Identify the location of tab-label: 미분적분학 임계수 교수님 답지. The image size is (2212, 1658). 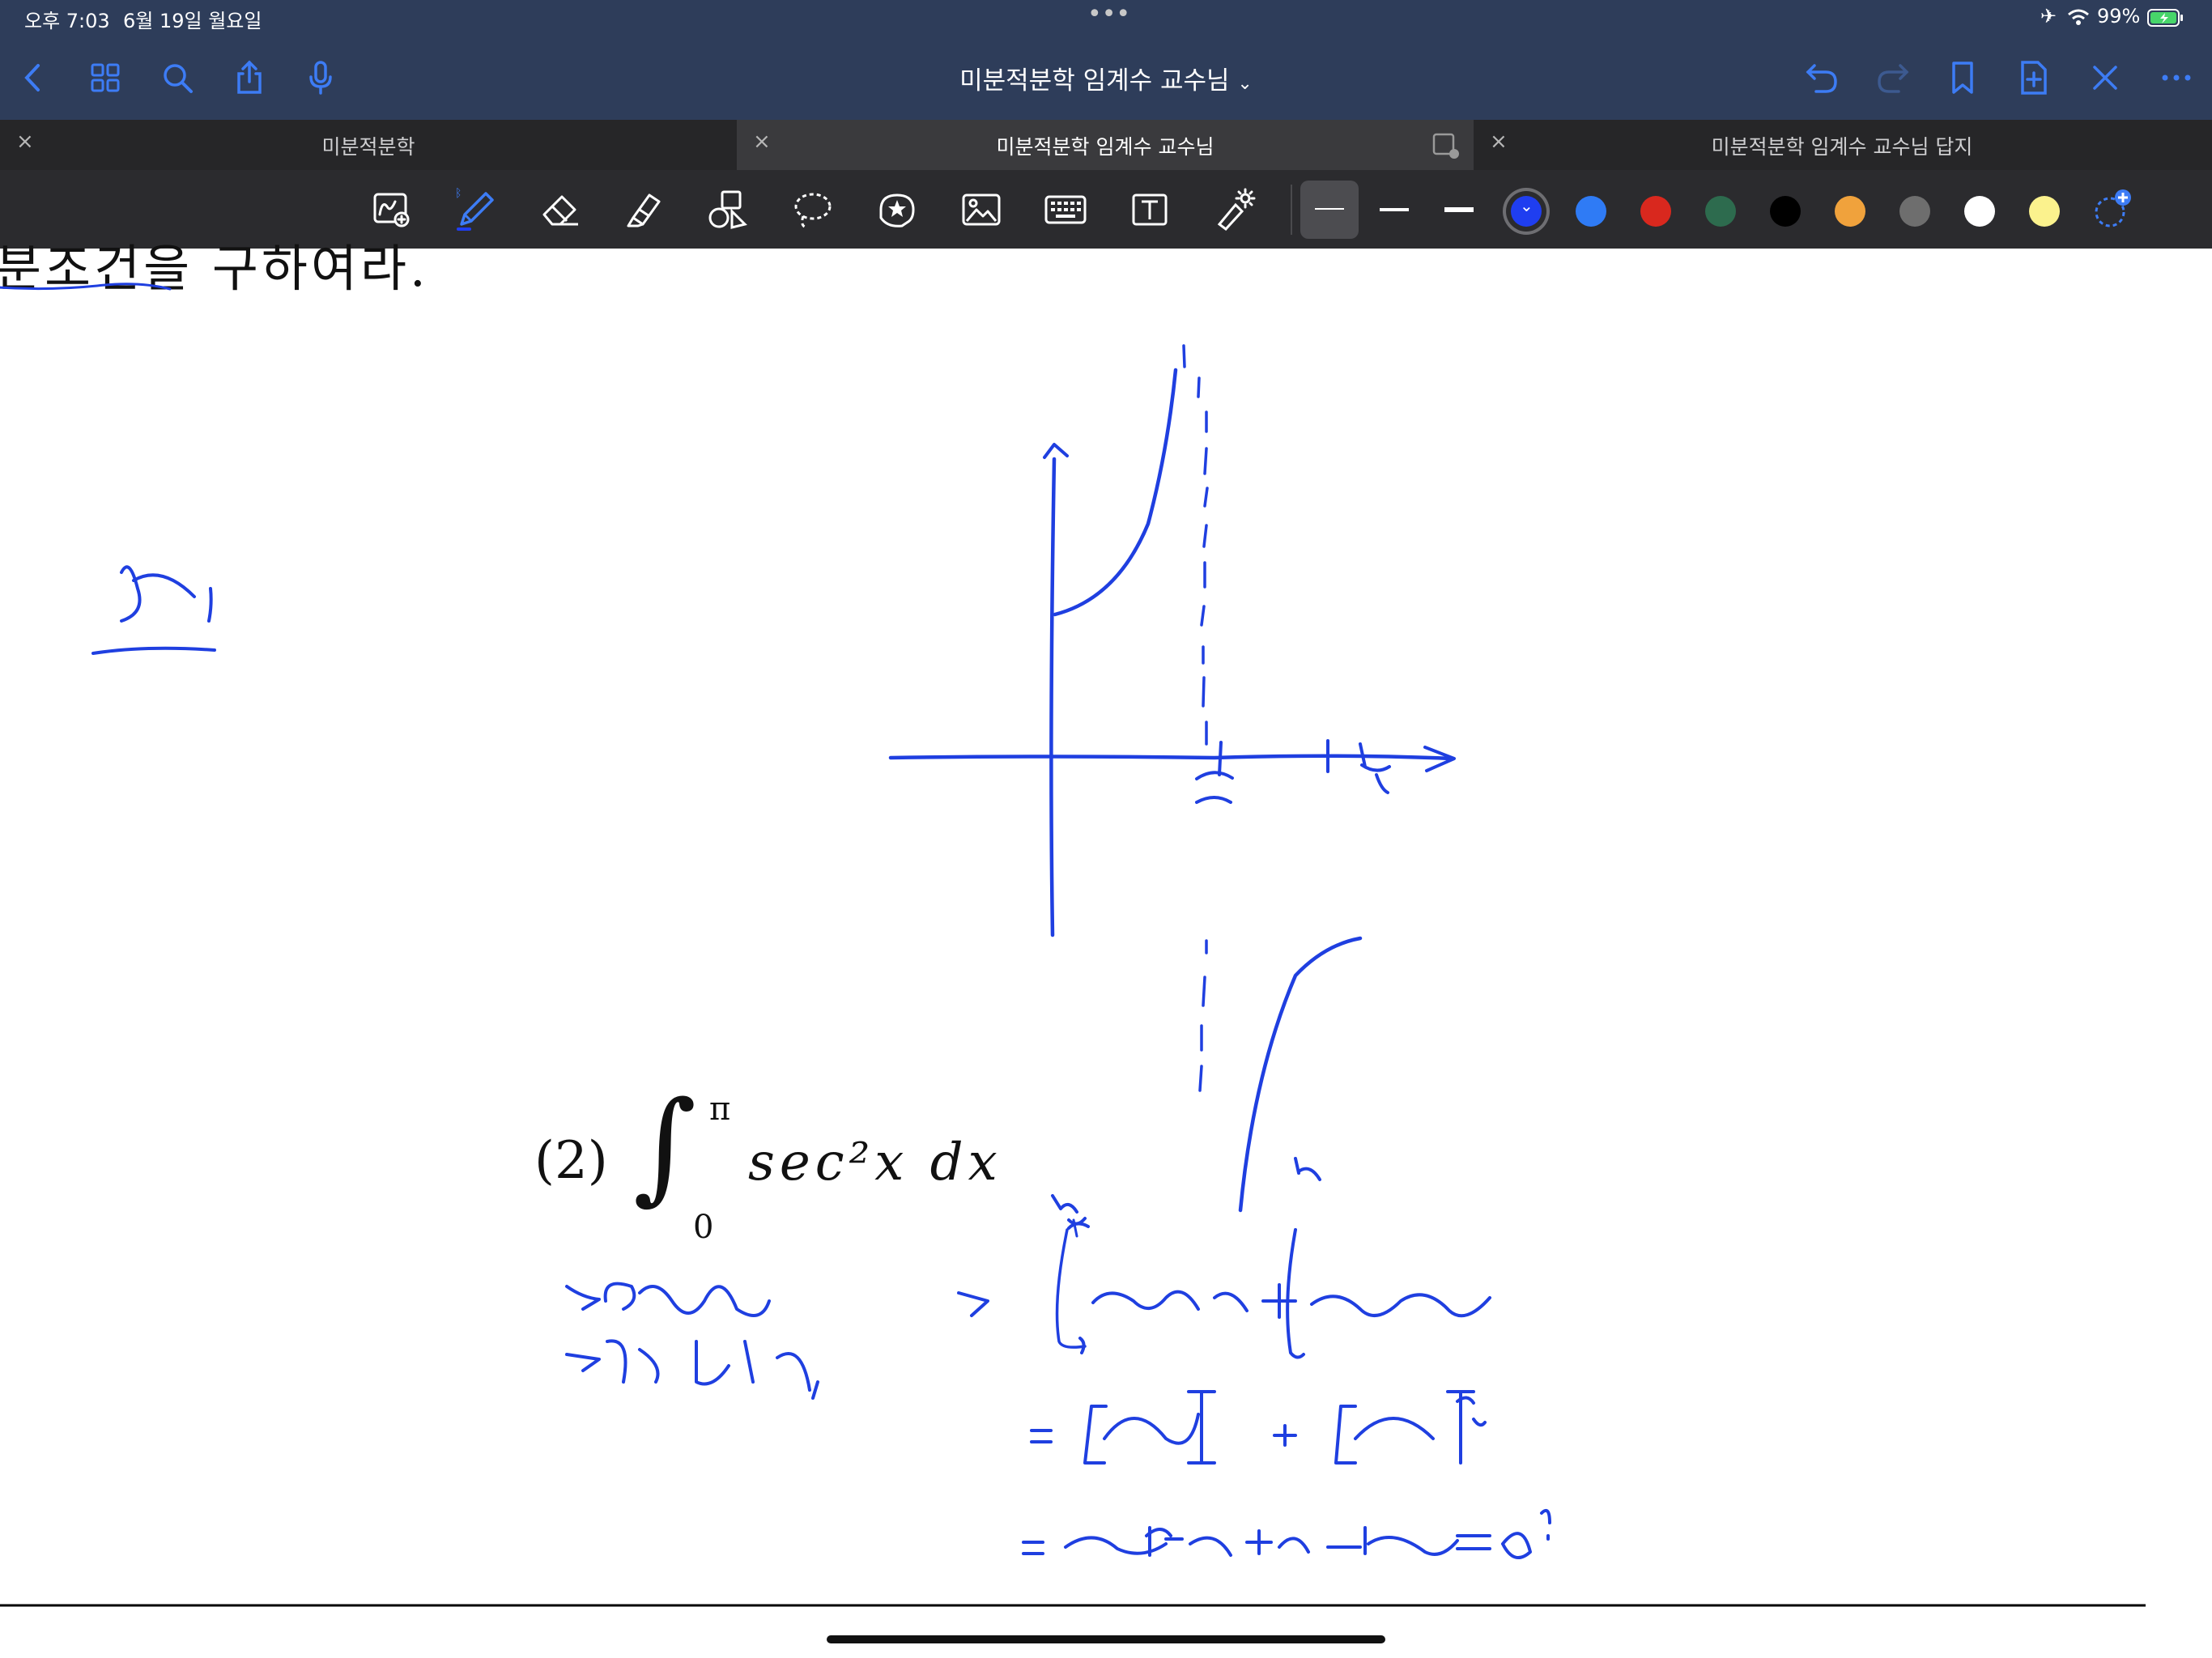
(1842, 147).